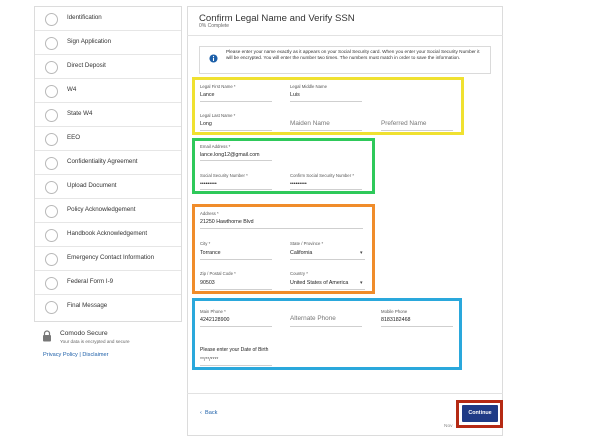 The image size is (592, 444). Describe the element at coordinates (403, 123) in the screenshot. I see `preferred-name-input: Preferred Name` at that location.